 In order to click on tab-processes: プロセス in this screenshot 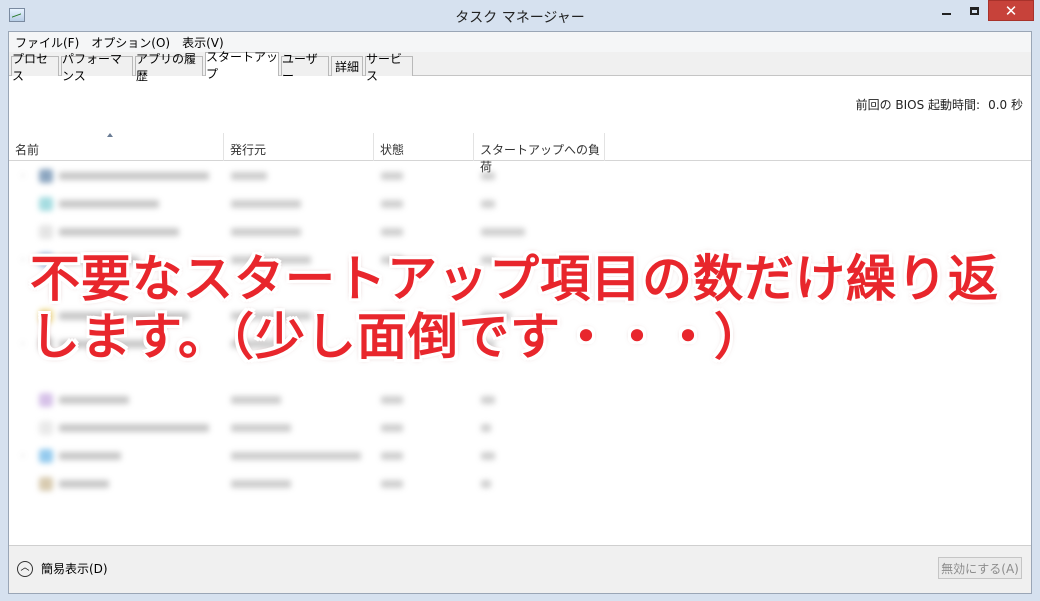, I will do `click(35, 67)`.